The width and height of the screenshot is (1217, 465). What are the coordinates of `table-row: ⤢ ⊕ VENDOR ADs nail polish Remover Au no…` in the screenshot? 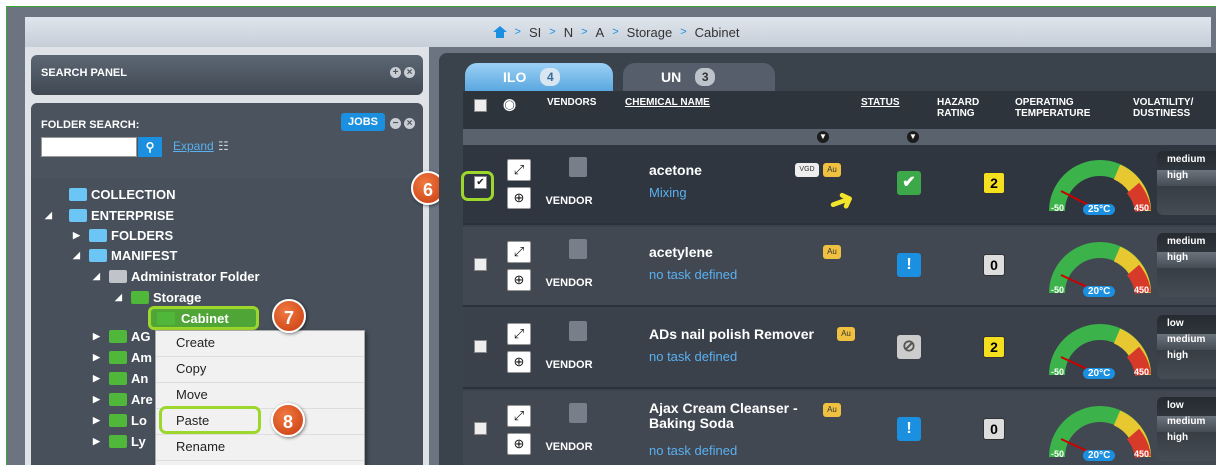 It's located at (839, 349).